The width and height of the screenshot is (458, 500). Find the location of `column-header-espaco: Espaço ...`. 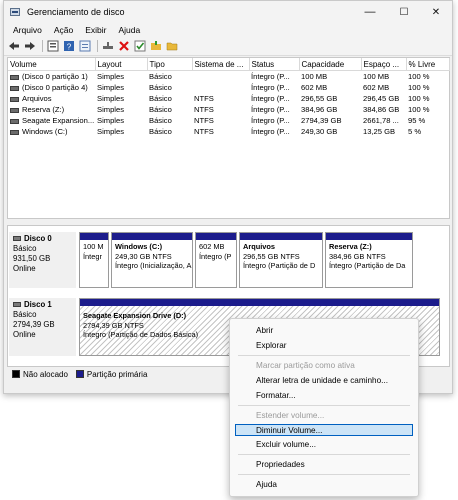

column-header-espaco: Espaço ... is located at coordinates (384, 64).